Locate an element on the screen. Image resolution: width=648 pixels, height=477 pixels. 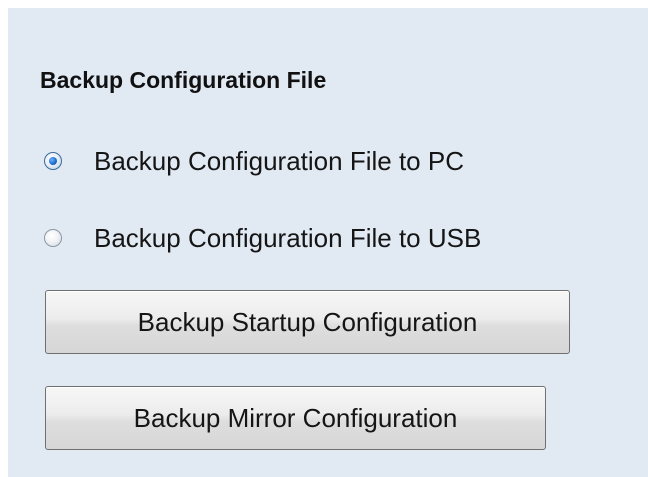
radio-button-usb is located at coordinates (53, 238).